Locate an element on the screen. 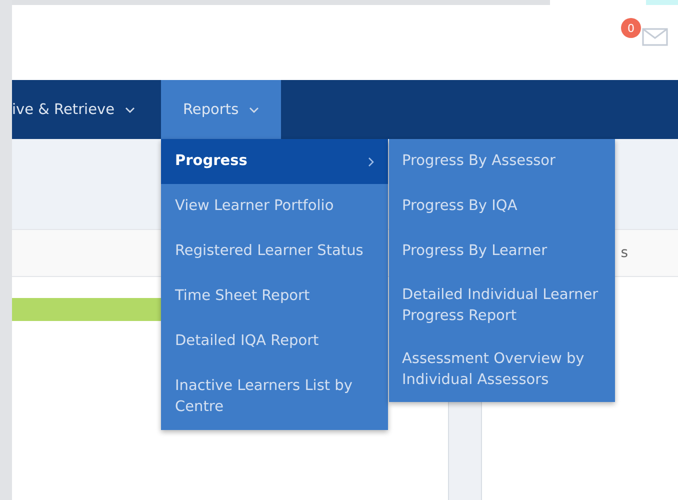 Image resolution: width=678 pixels, height=500 pixels. menu-item: View Learner Portfolio is located at coordinates (274, 206).